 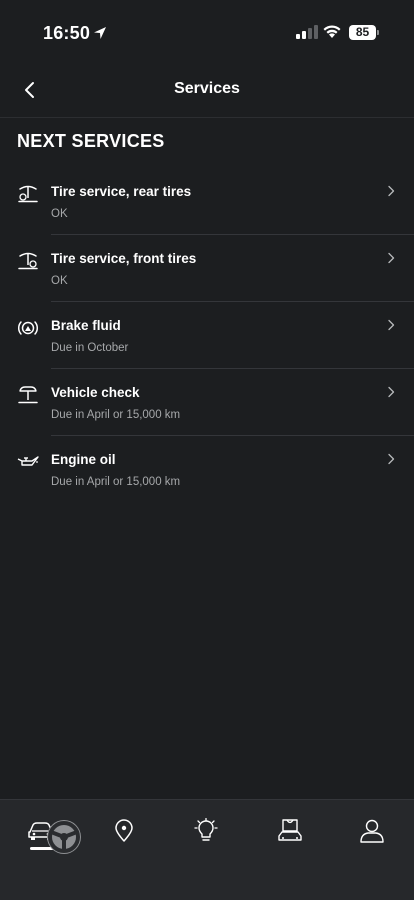 What do you see at coordinates (91, 141) in the screenshot?
I see `section-title: NEXT SERVICES` at bounding box center [91, 141].